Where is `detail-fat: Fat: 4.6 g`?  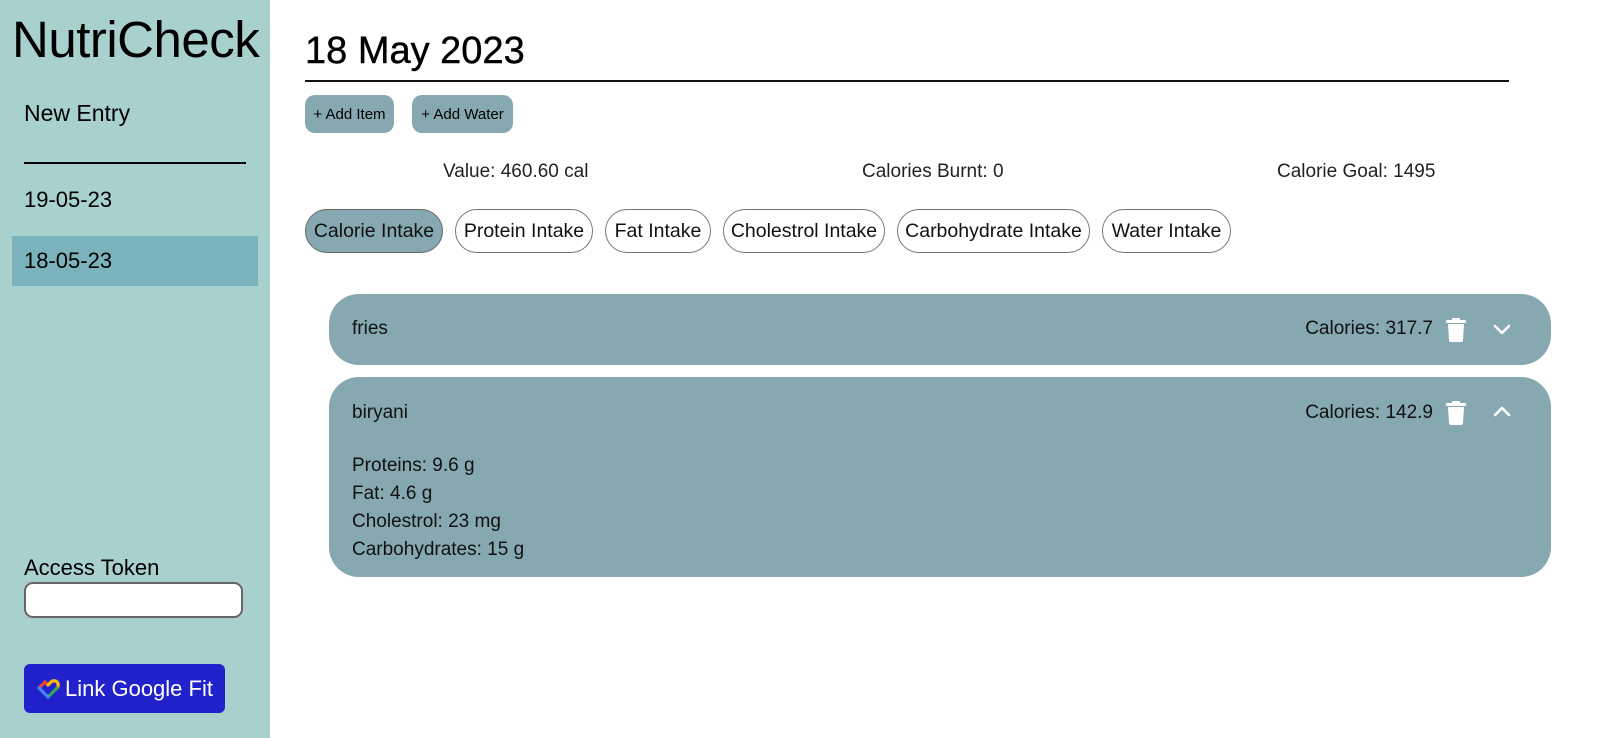
detail-fat: Fat: 4.6 g is located at coordinates (392, 493).